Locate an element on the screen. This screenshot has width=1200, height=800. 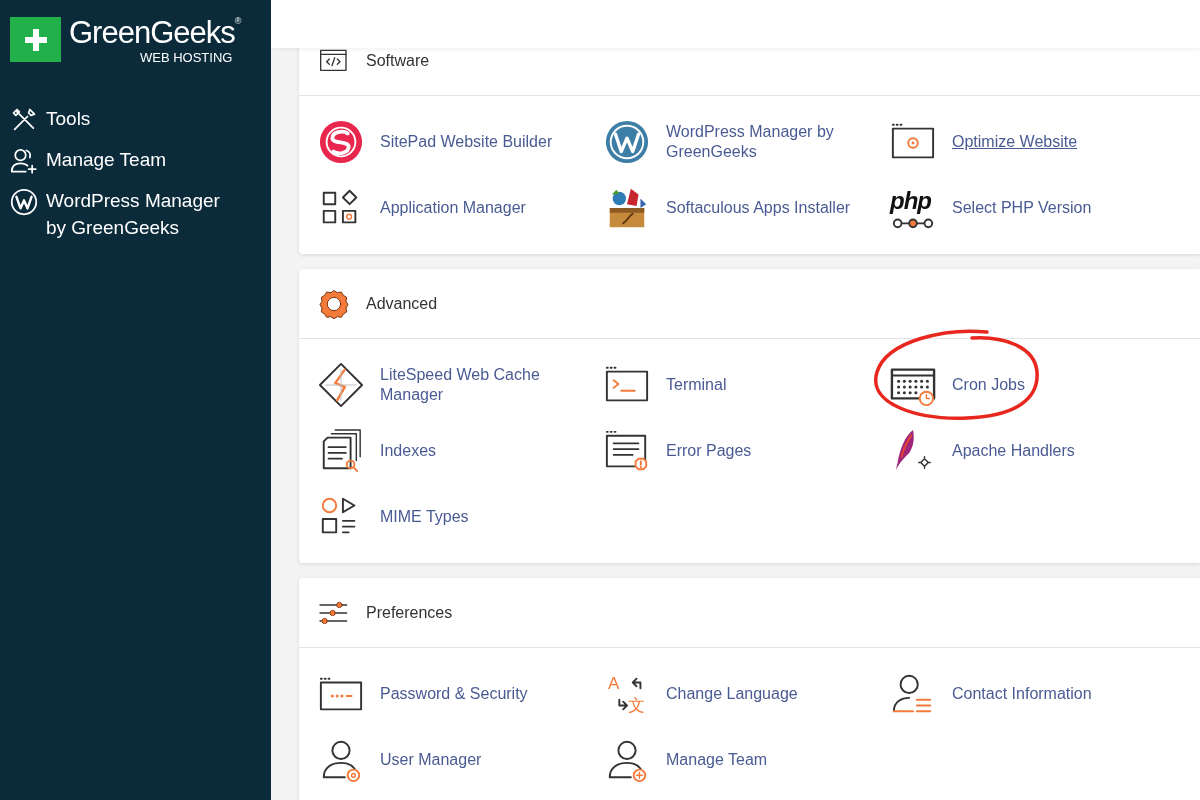
tool-link: LiteSpeed Web Cache Manager is located at coordinates (461, 385).